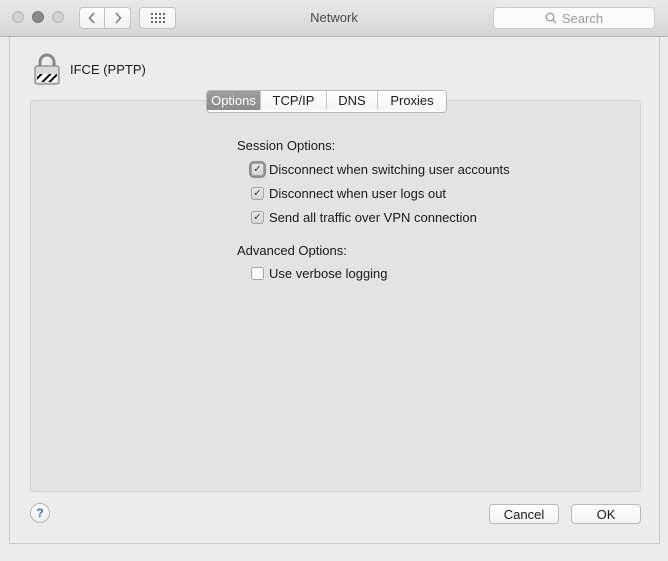  I want to click on search-icon, so click(551, 18).